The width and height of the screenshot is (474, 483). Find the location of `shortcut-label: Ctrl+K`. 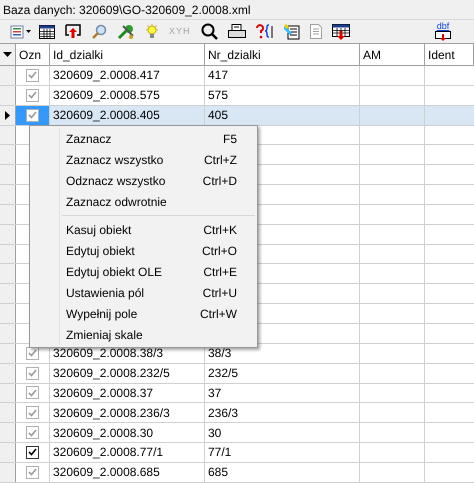

shortcut-label: Ctrl+K is located at coordinates (220, 230).